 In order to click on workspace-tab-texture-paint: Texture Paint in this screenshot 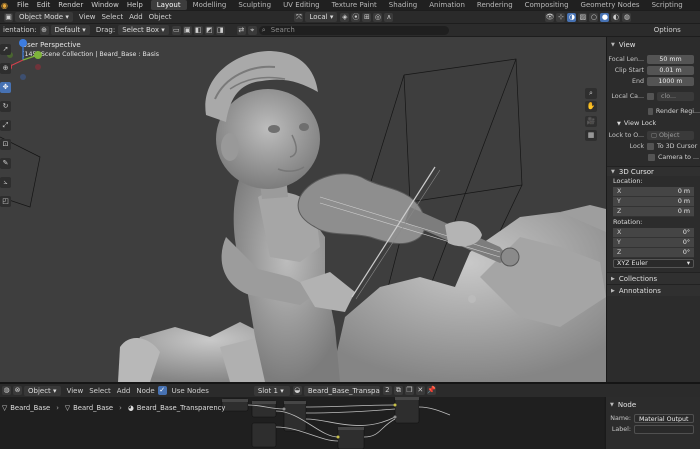, I will do `click(354, 5)`.